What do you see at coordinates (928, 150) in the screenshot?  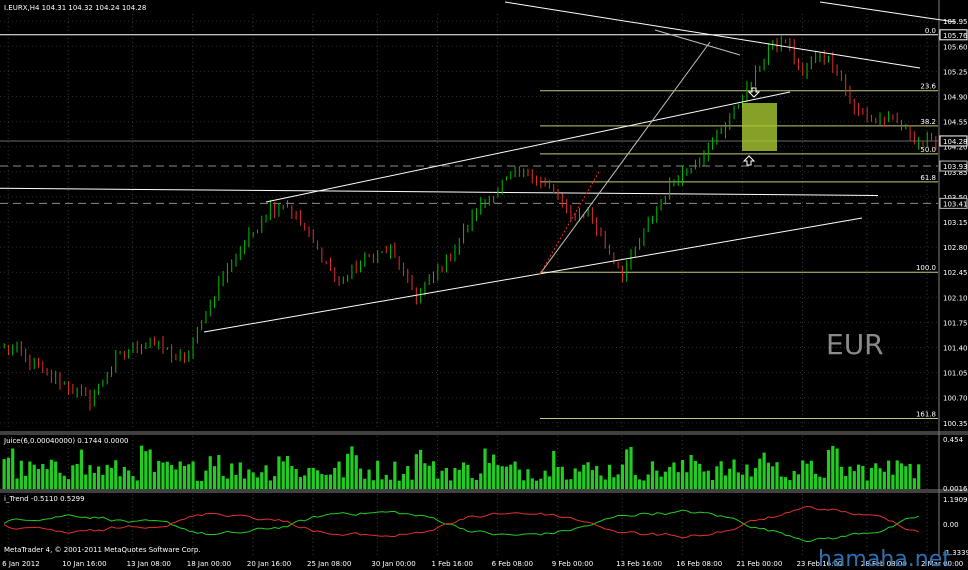 I see `fib-label: 50.0` at bounding box center [928, 150].